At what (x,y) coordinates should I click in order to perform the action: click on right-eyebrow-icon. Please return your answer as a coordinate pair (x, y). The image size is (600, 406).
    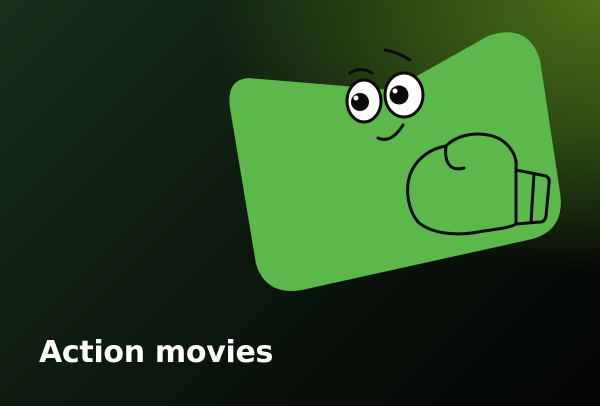
    Looking at the image, I should click on (397, 55).